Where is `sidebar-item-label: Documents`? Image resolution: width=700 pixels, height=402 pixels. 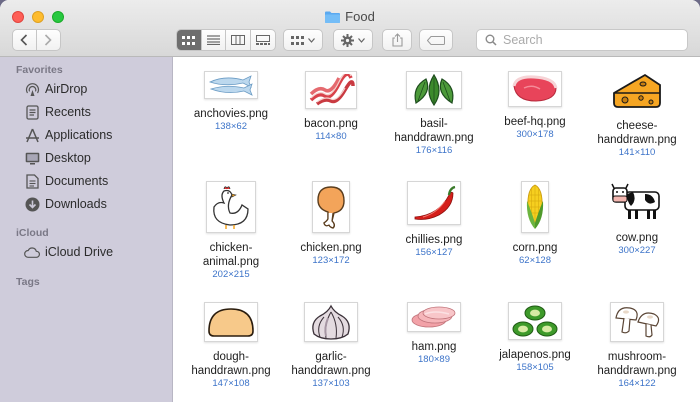
sidebar-item-label: Documents is located at coordinates (77, 181).